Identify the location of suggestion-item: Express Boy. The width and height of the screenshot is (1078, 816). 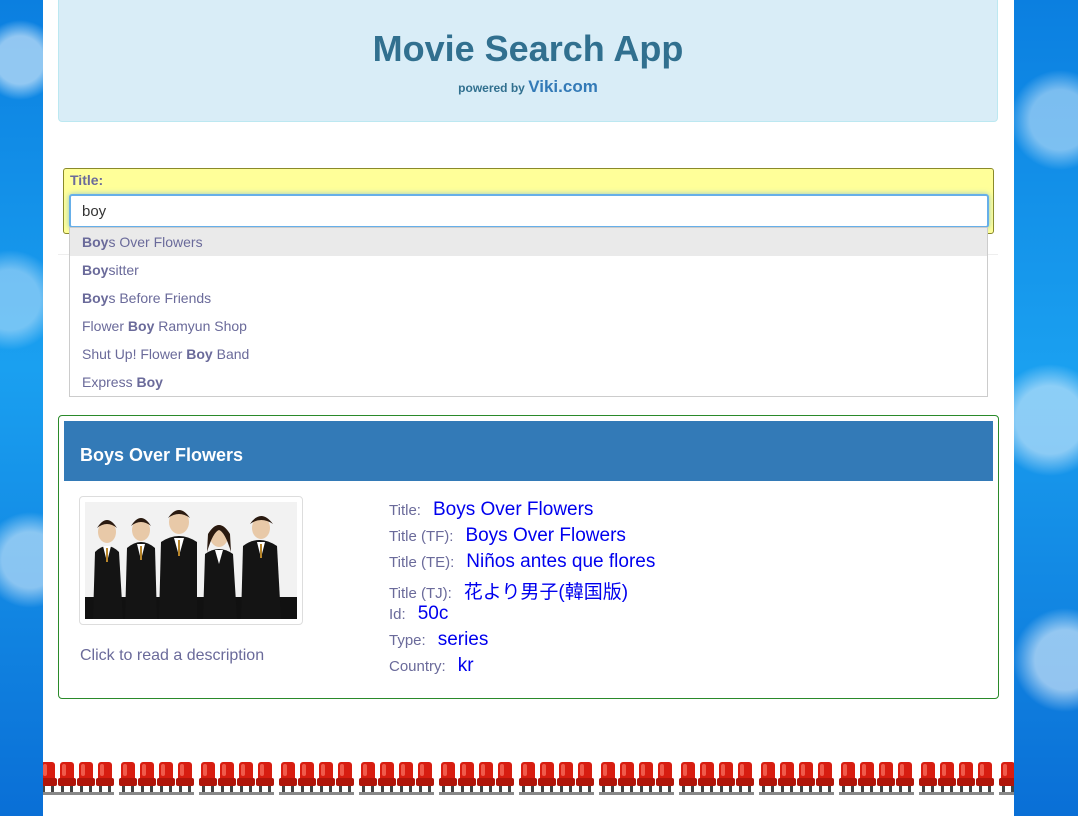
(528, 382).